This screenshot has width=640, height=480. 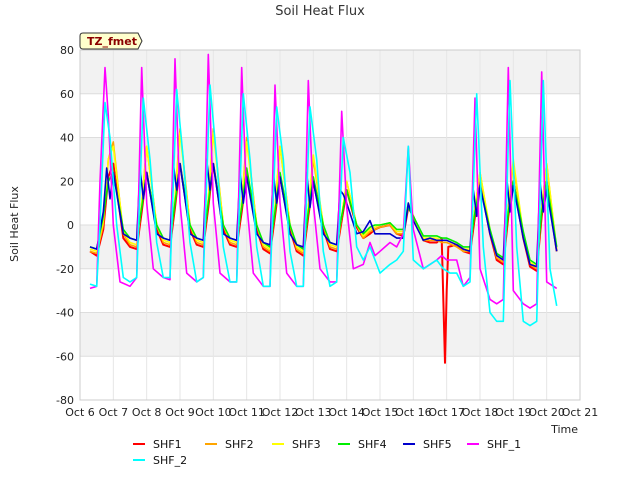 I want to click on x-tick-label: Oct 13, so click(x=313, y=412).